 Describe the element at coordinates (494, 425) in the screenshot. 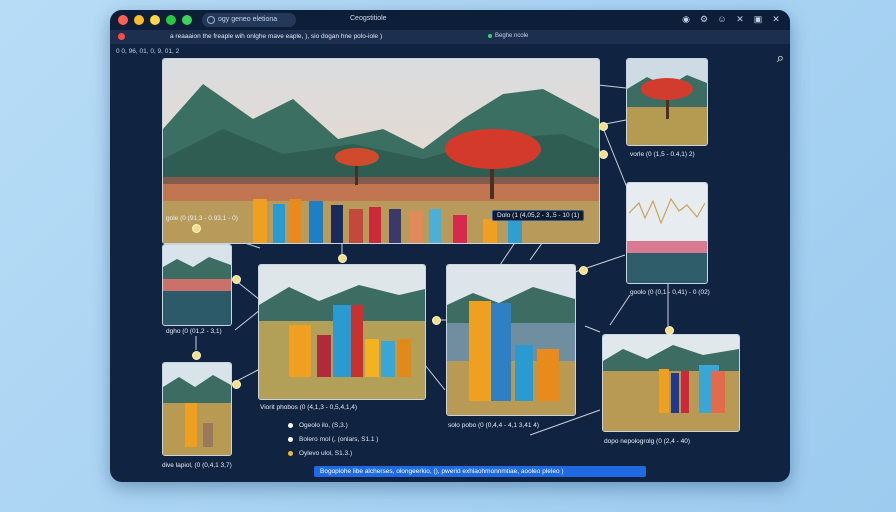

I see `center-right-caption: solo pobo (0 (0,4,4 - 4,1 3,41 4)` at that location.